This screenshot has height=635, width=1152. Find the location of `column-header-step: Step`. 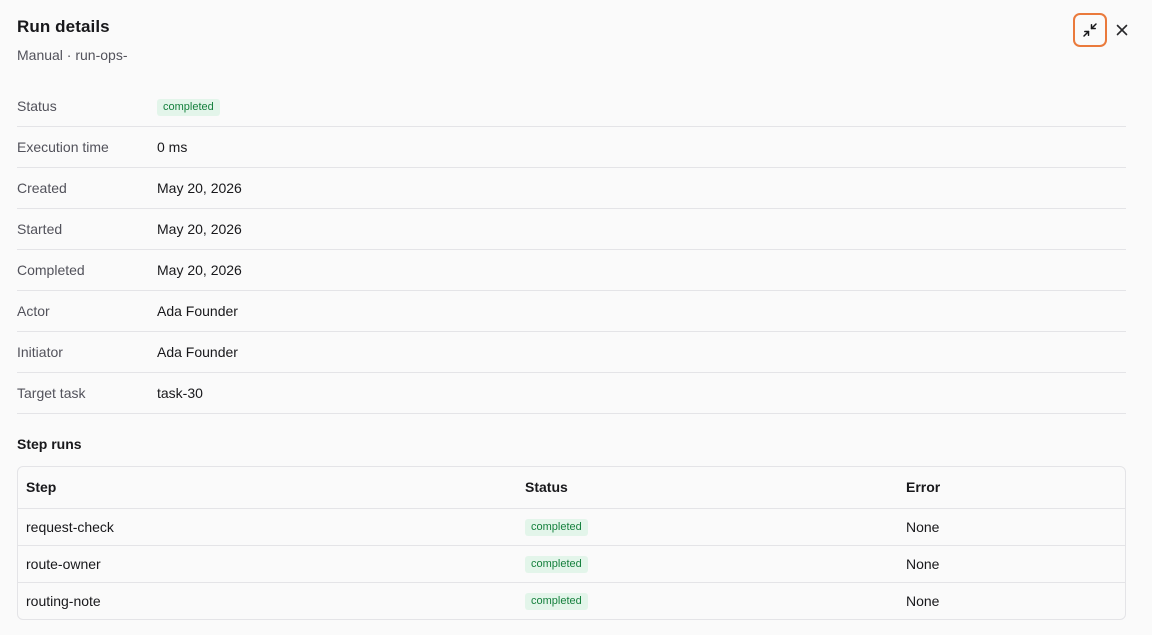

column-header-step: Step is located at coordinates (267, 488).